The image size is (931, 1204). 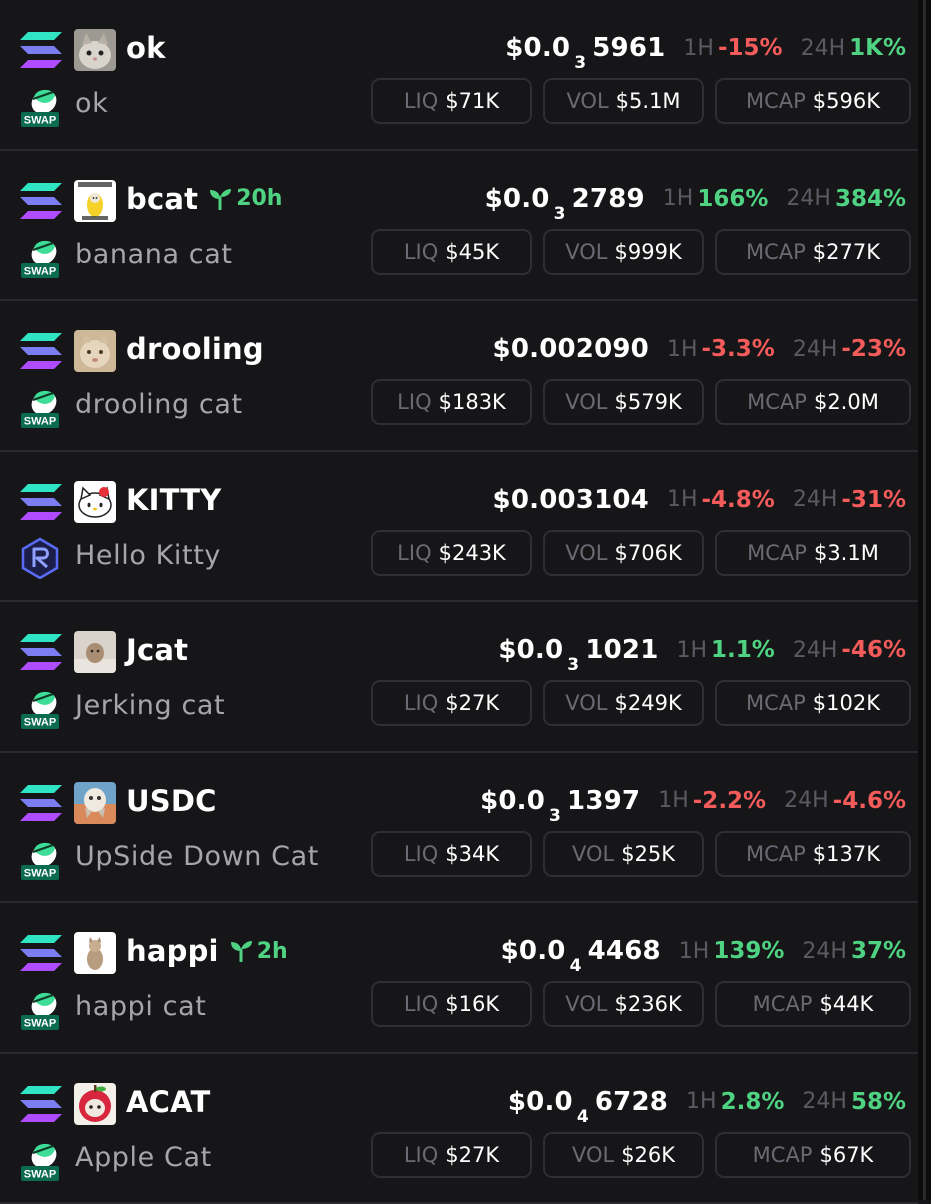 I want to click on symbol-line: ACAT, so click(x=168, y=1102).